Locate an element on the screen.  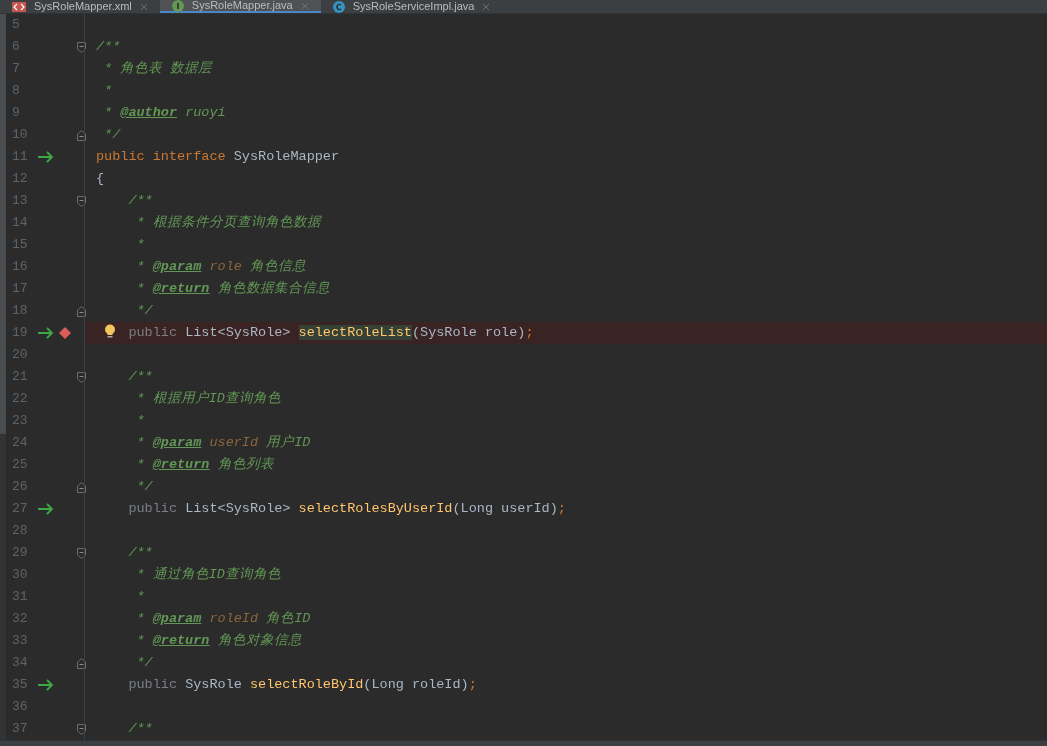
editor-tab: SysRoleMapper.xml is located at coordinates (80, 6).